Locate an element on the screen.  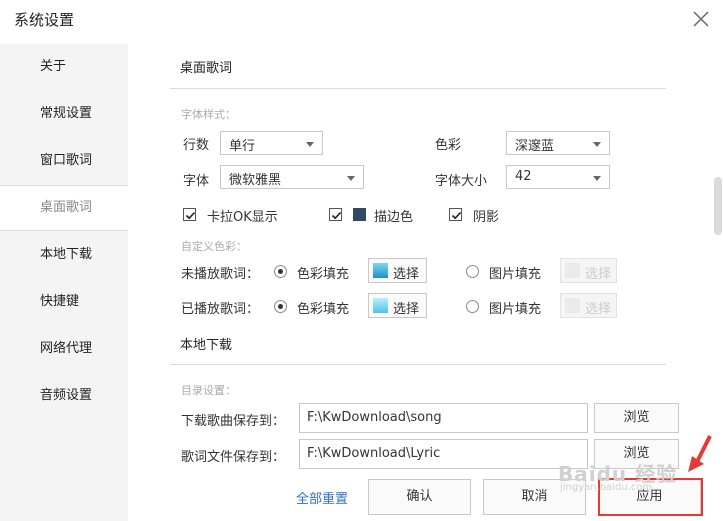
played-image-select-button: 选择 is located at coordinates (588, 305).